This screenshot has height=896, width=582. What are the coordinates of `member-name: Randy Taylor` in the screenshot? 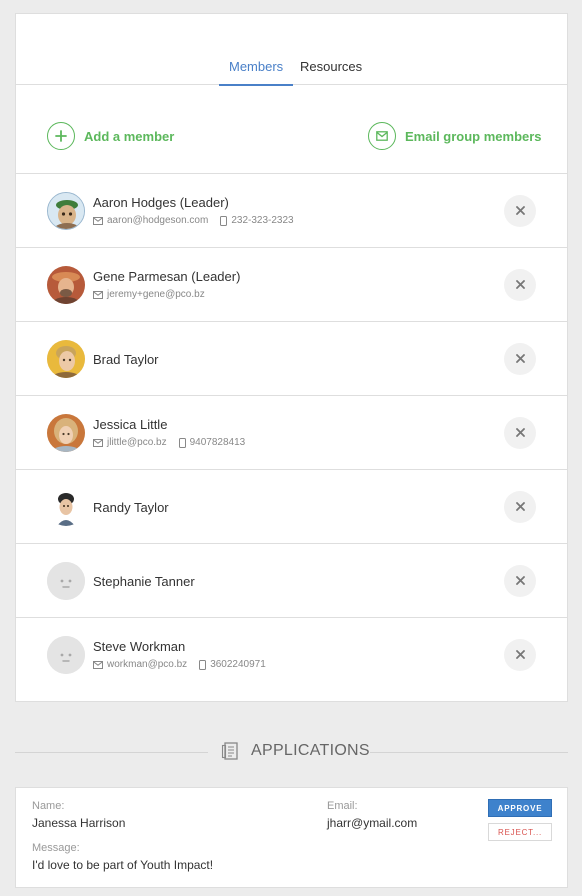 It's located at (131, 507).